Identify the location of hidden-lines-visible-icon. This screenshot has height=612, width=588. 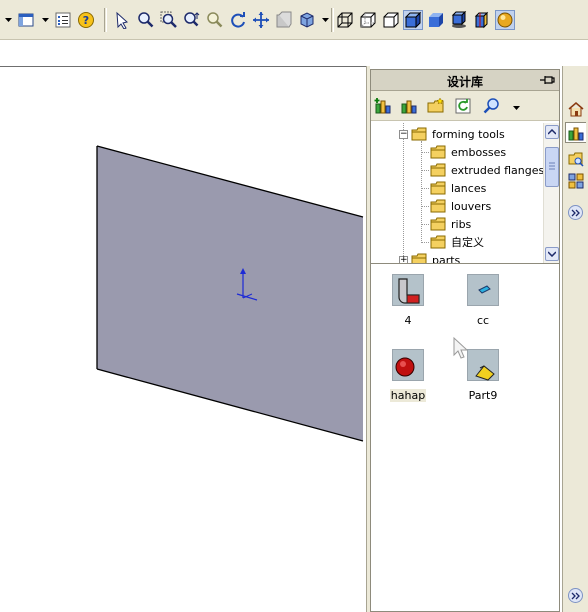
(368, 20).